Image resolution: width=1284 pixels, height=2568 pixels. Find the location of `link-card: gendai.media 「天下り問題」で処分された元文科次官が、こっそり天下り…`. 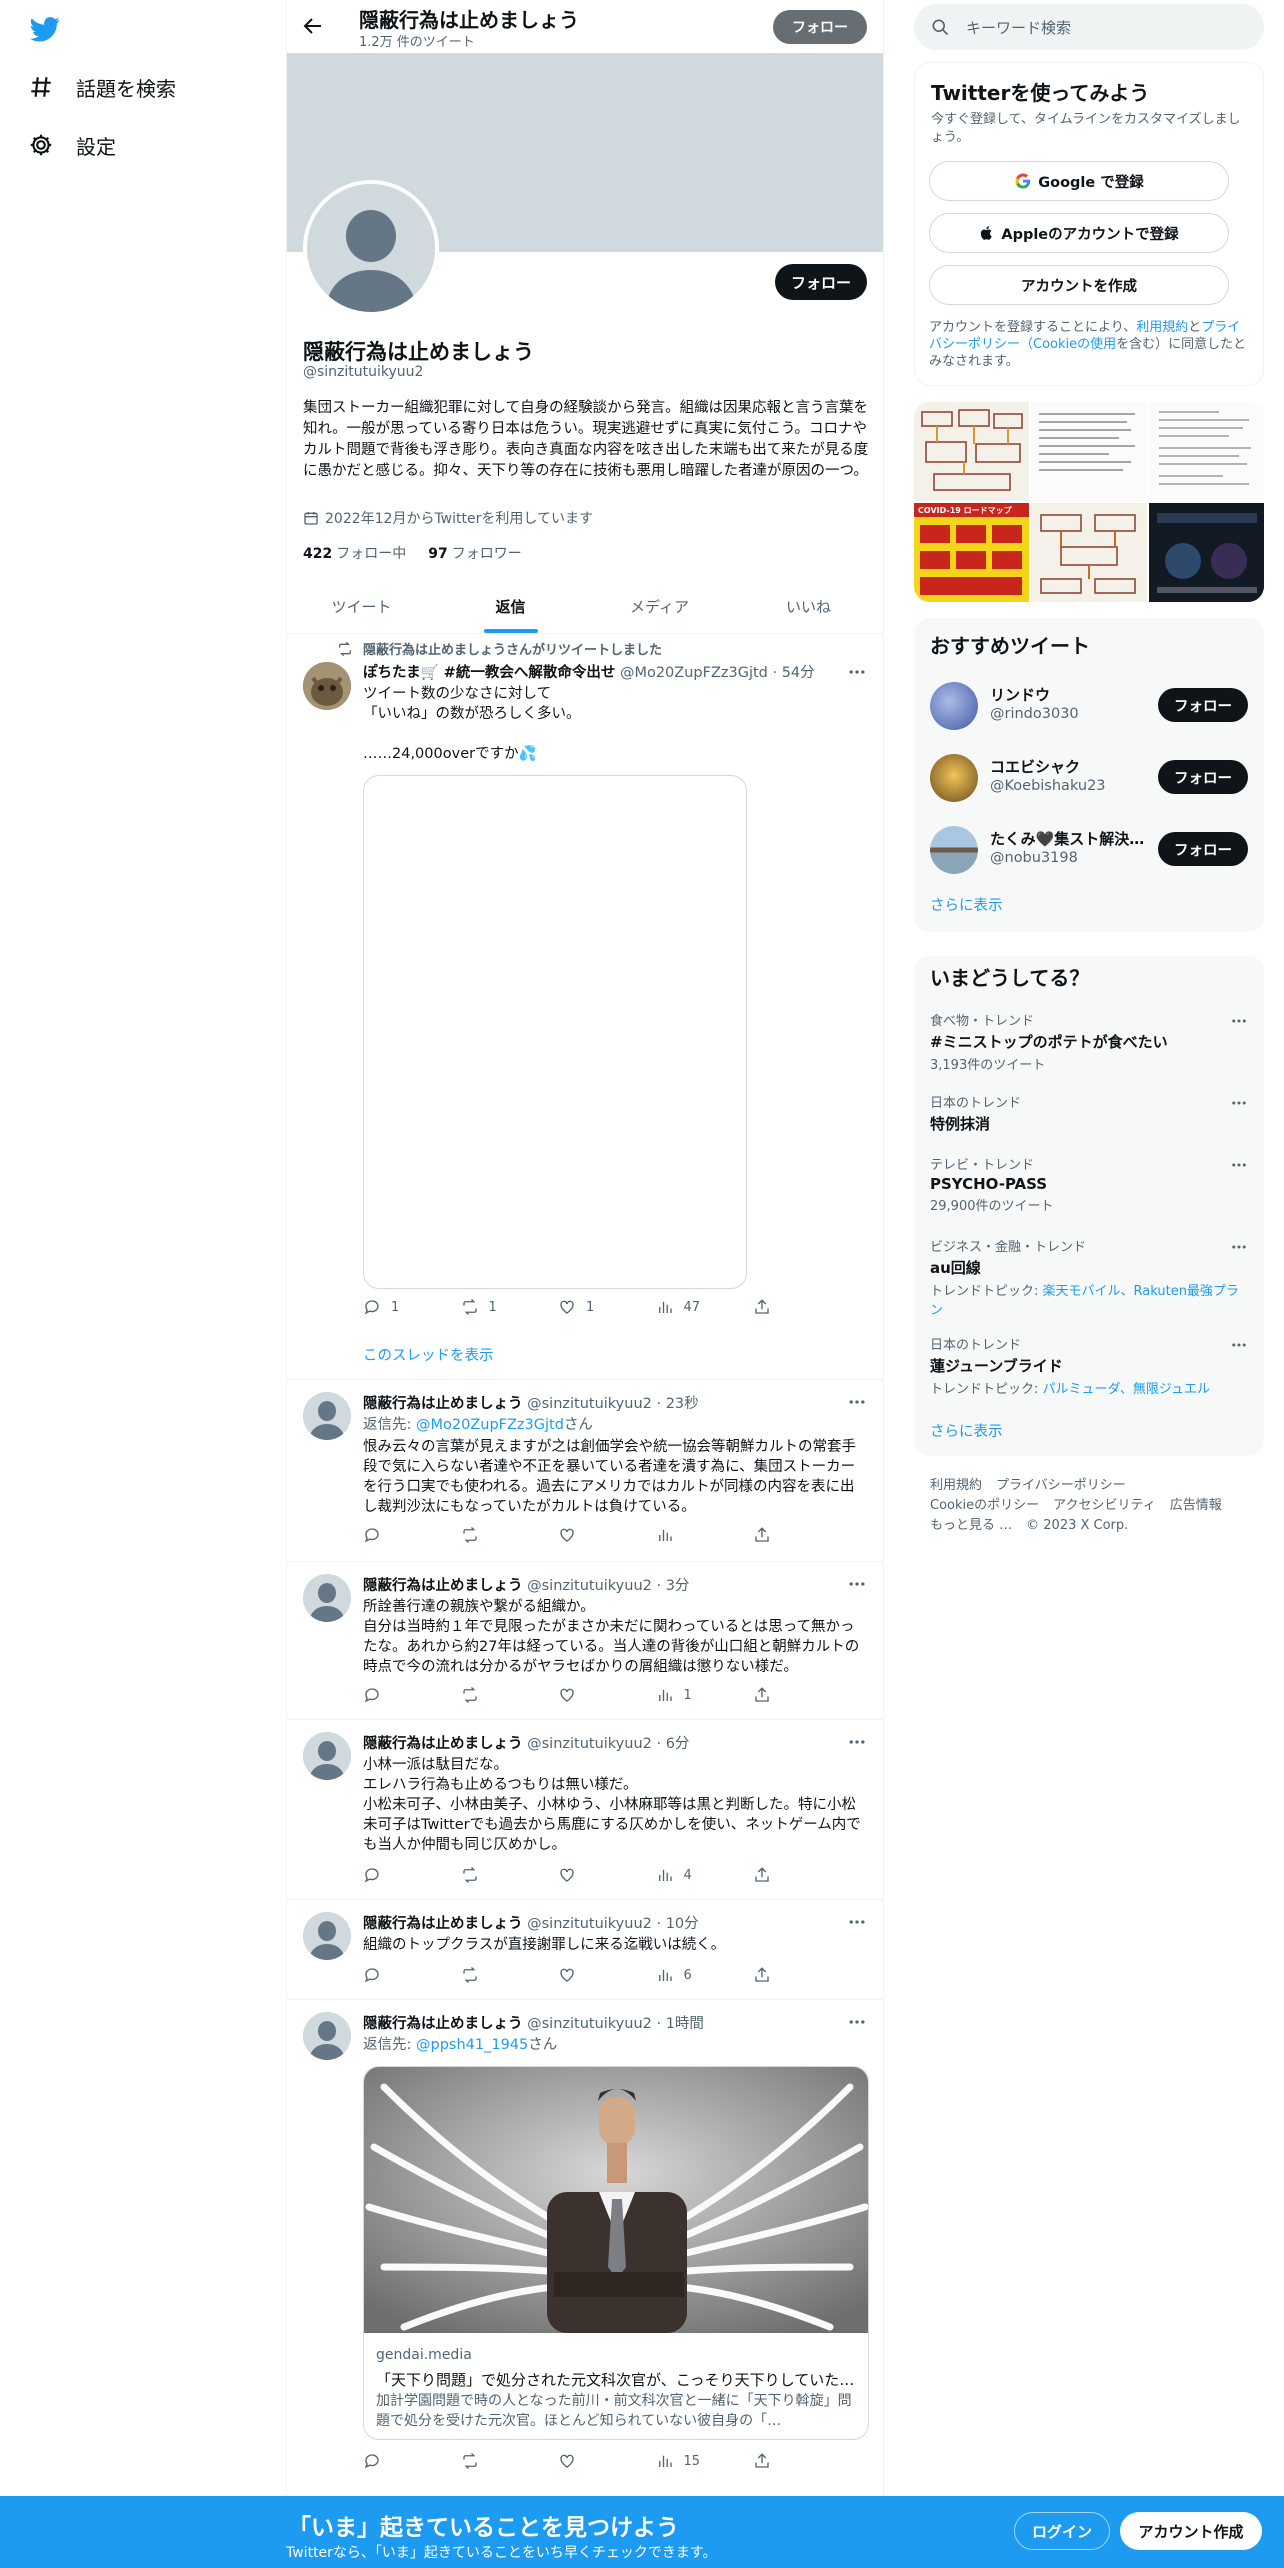

link-card: gendai.media 「天下り問題」で処分された元文科次官が、こっそり天下り… is located at coordinates (616, 2253).